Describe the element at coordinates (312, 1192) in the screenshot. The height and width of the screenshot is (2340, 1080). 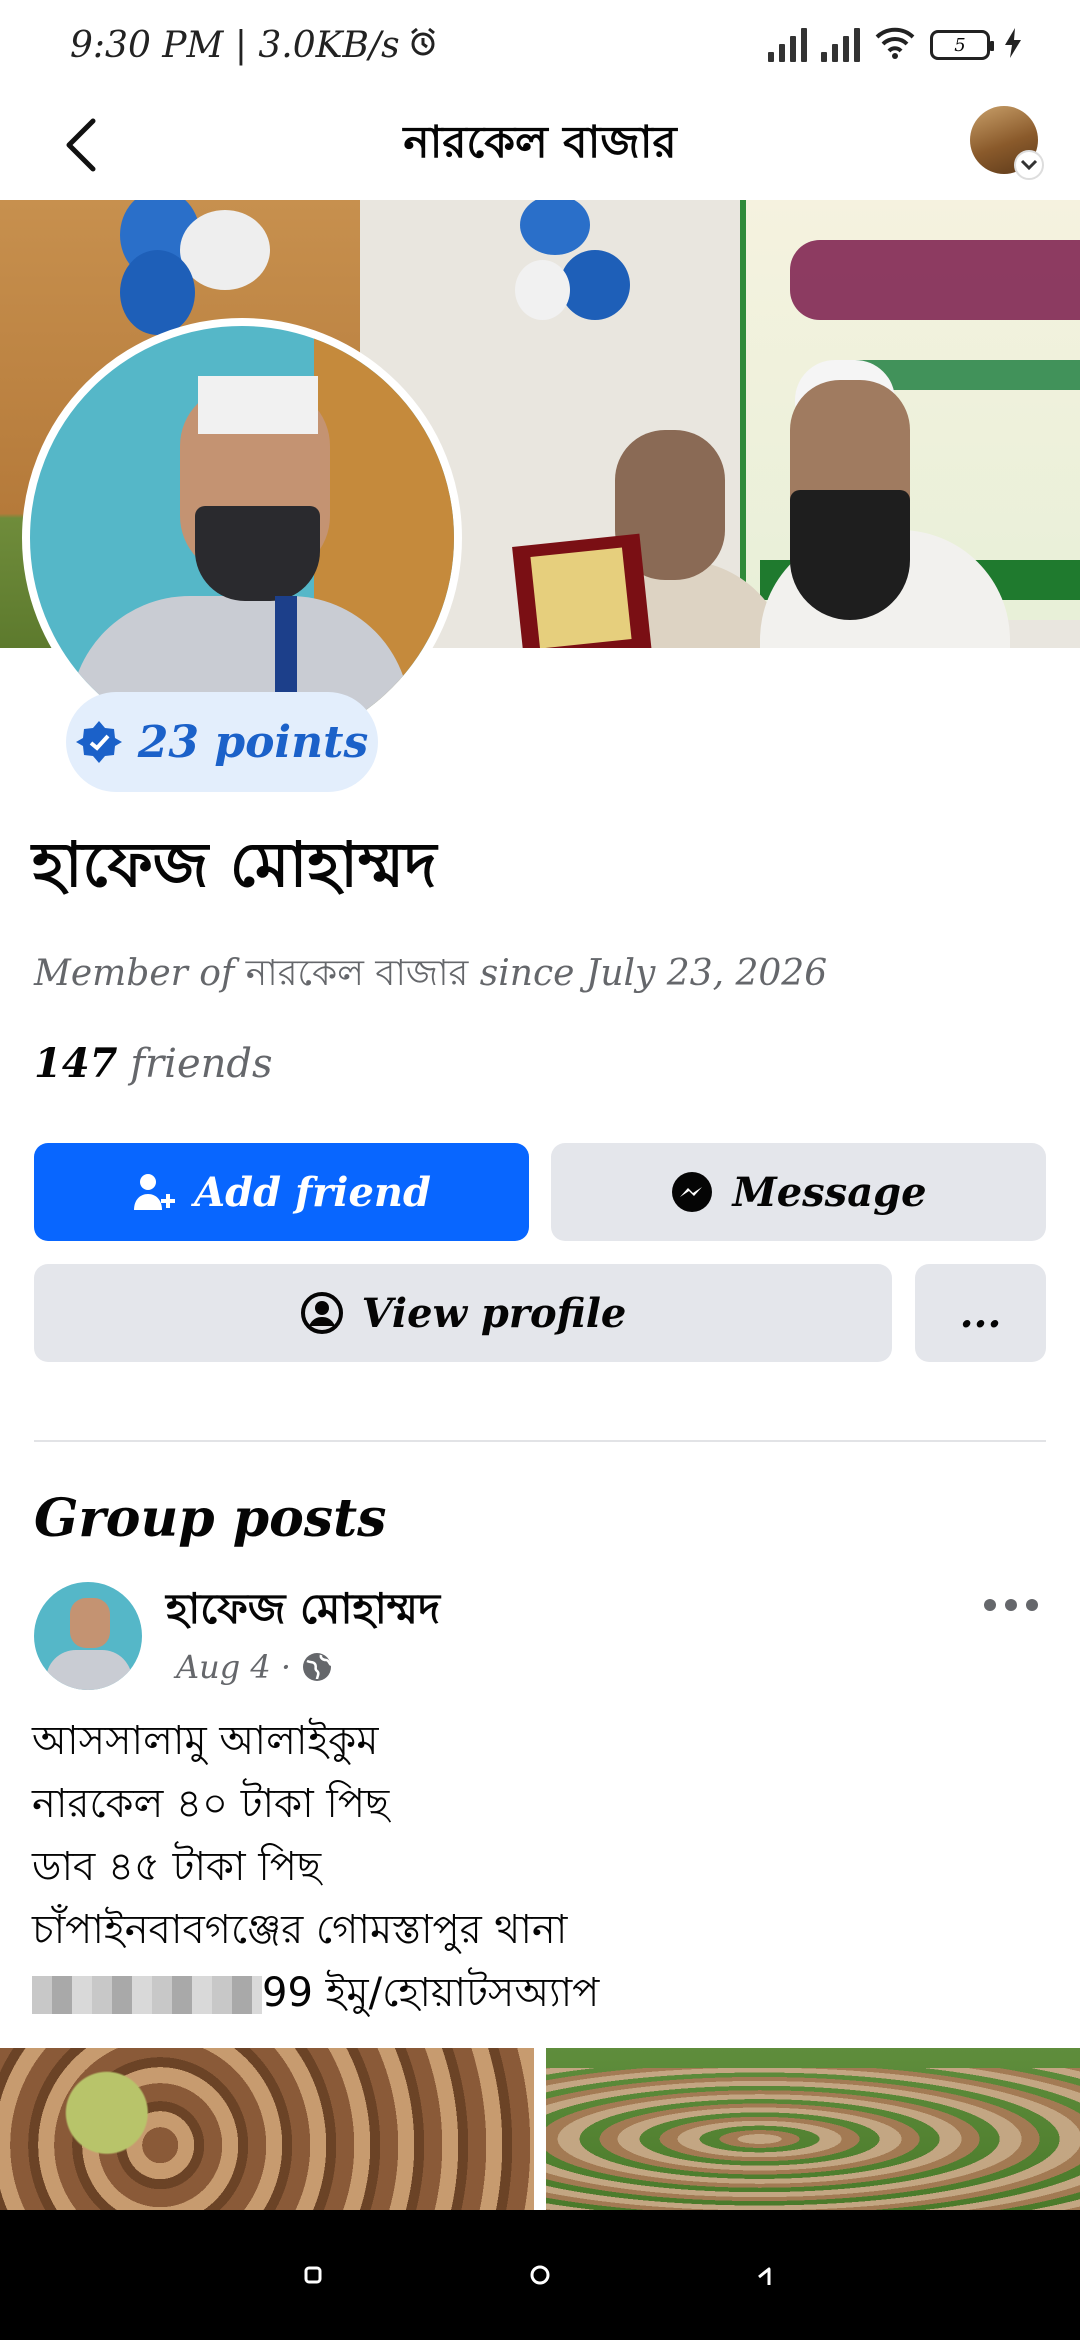
I see `add-friend-label: Add friend` at that location.